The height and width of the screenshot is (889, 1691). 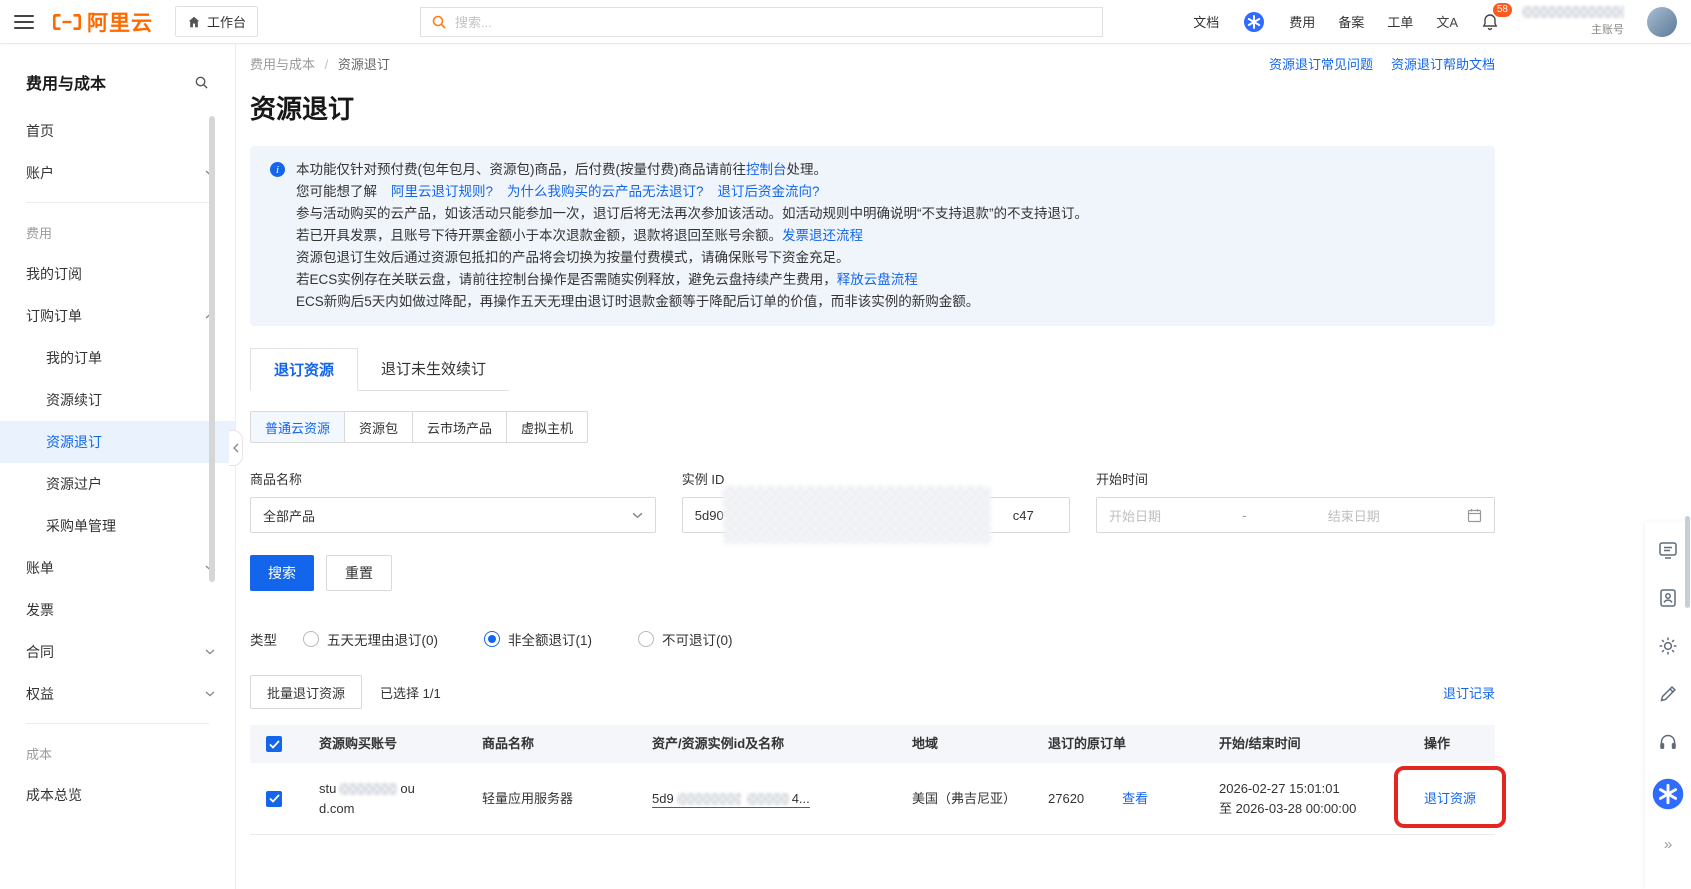 What do you see at coordinates (379, 427) in the screenshot?
I see `chip-resource-package: 资源包` at bounding box center [379, 427].